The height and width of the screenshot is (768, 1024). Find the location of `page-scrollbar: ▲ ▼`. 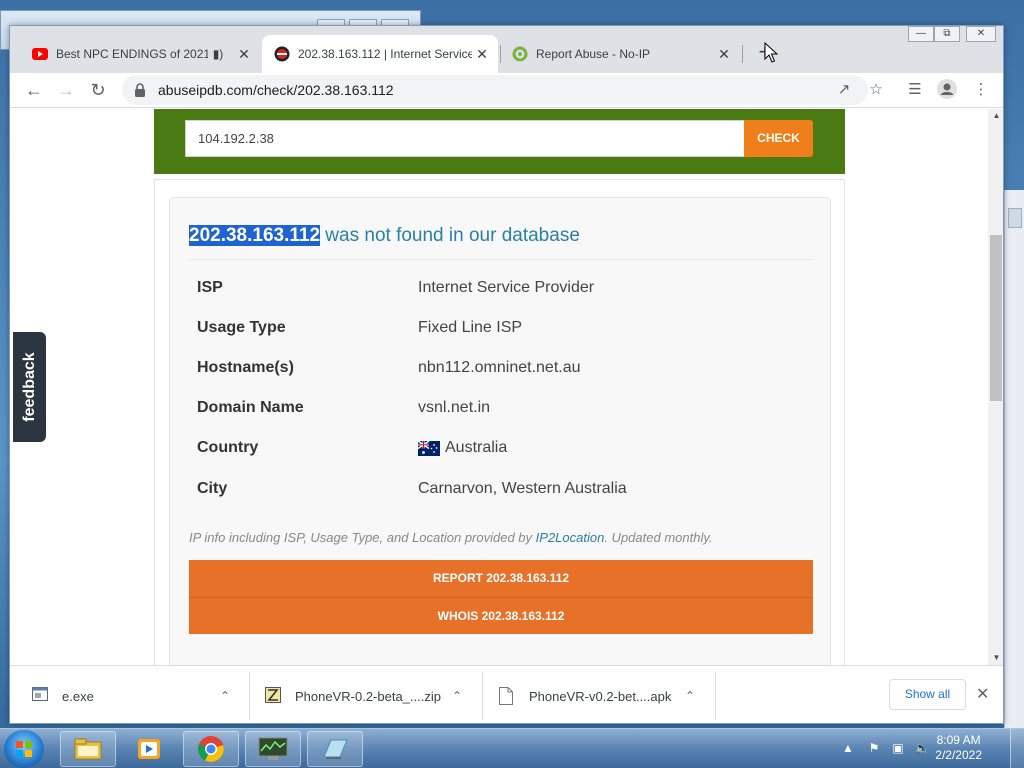

page-scrollbar: ▲ ▼ is located at coordinates (995, 387).